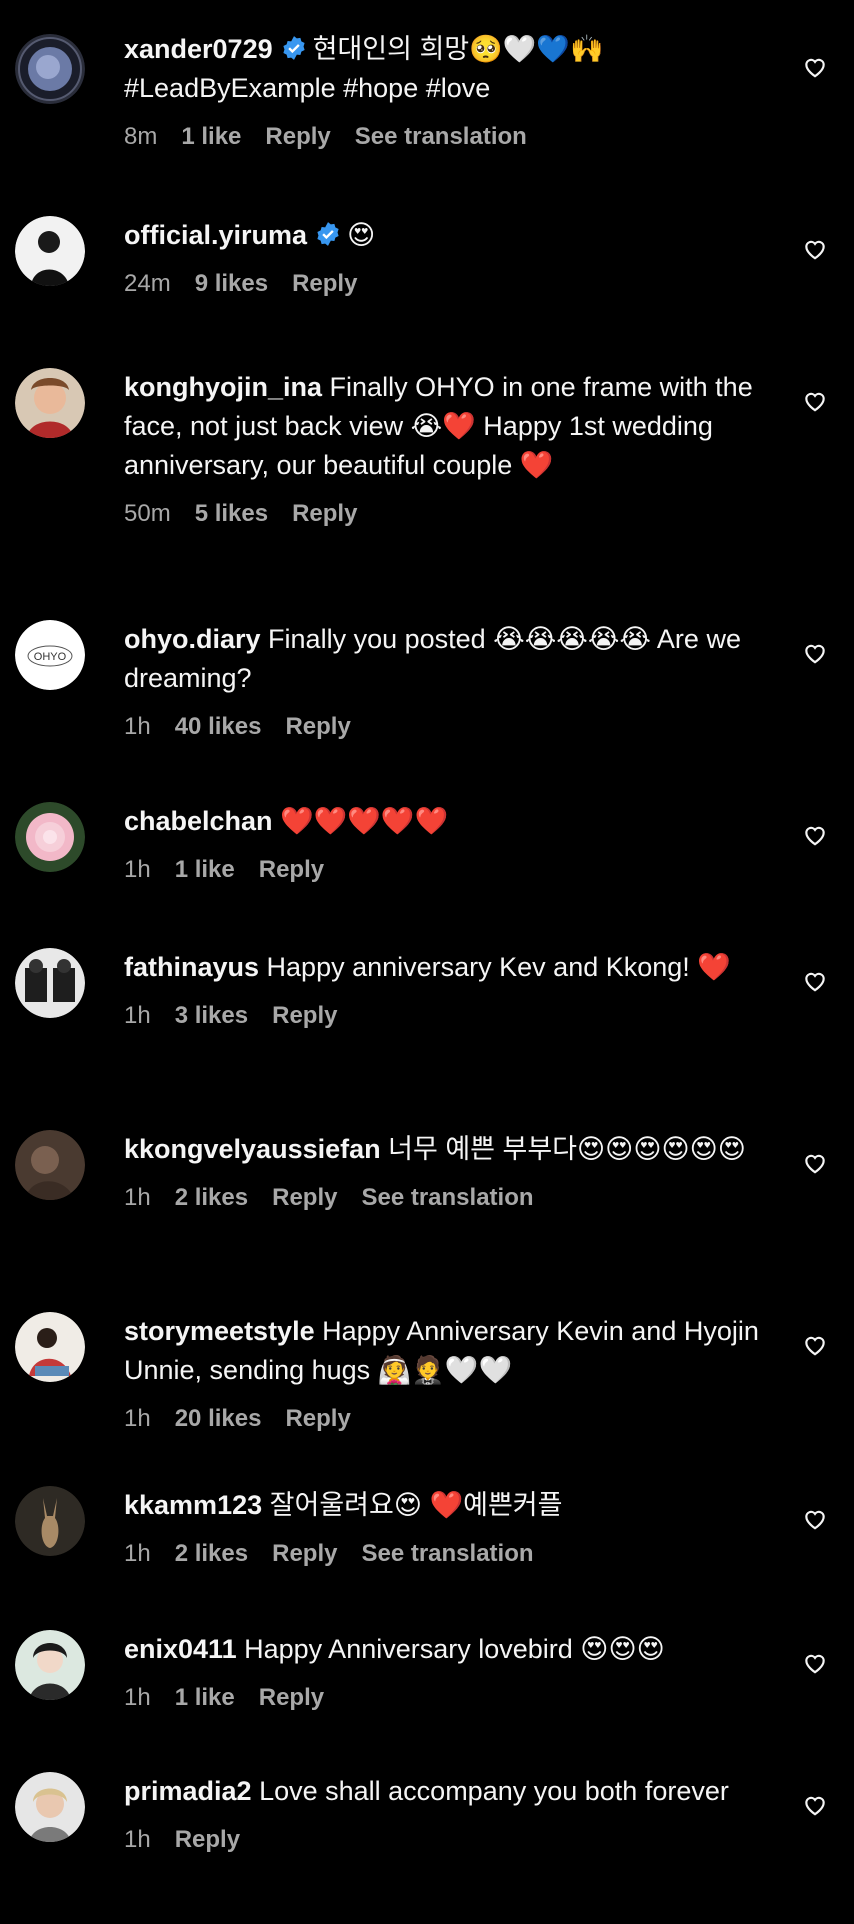 The width and height of the screenshot is (854, 1924). I want to click on comment-username: fathinayus, so click(191, 967).